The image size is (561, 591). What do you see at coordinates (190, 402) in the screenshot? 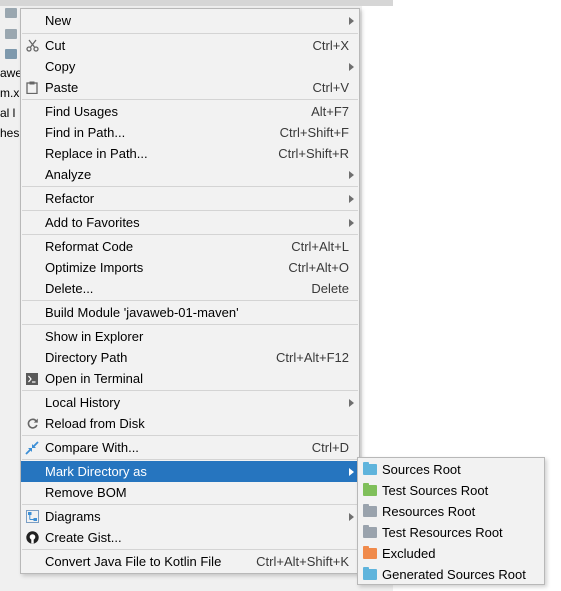
I see `menu-item-local-history: Local History` at bounding box center [190, 402].